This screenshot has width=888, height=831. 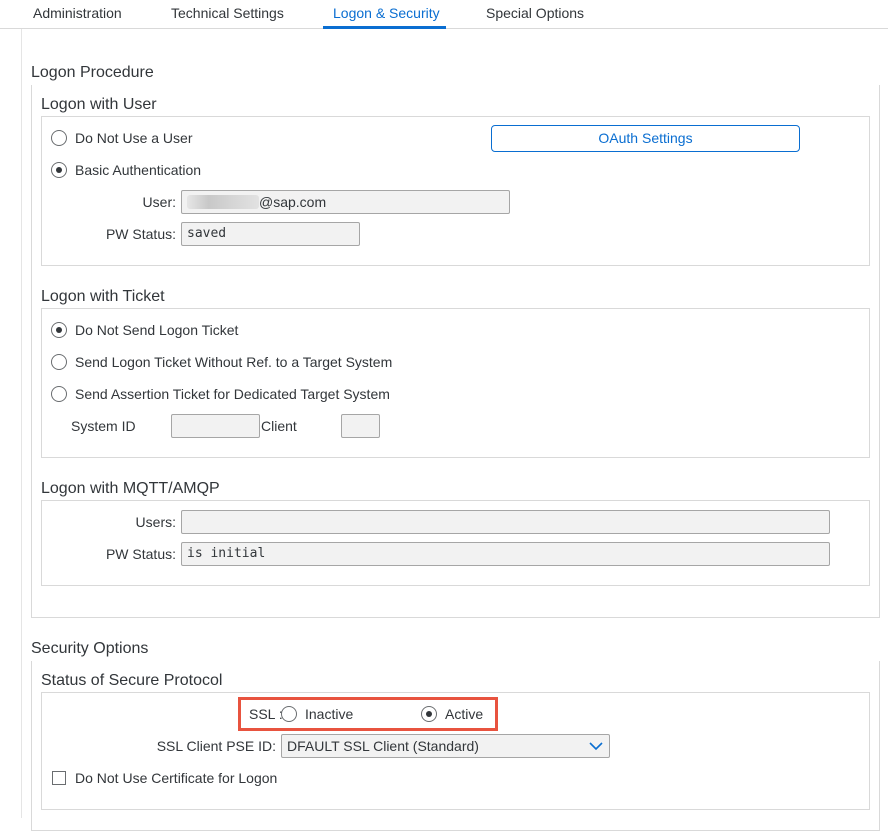 What do you see at coordinates (59, 138) in the screenshot?
I see `radio-do-not-use-user` at bounding box center [59, 138].